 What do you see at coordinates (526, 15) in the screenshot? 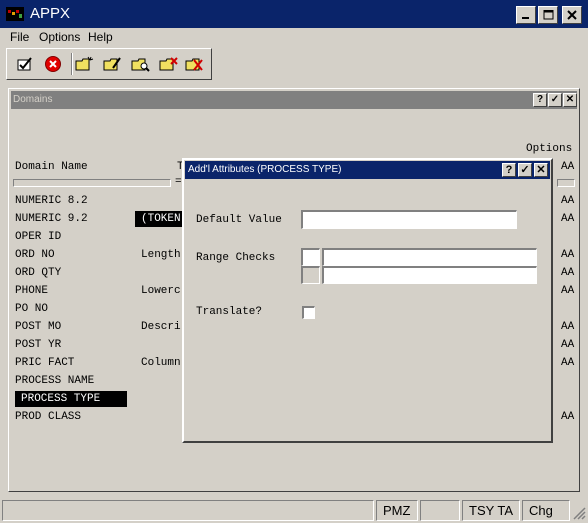
I see `minimize-button` at bounding box center [526, 15].